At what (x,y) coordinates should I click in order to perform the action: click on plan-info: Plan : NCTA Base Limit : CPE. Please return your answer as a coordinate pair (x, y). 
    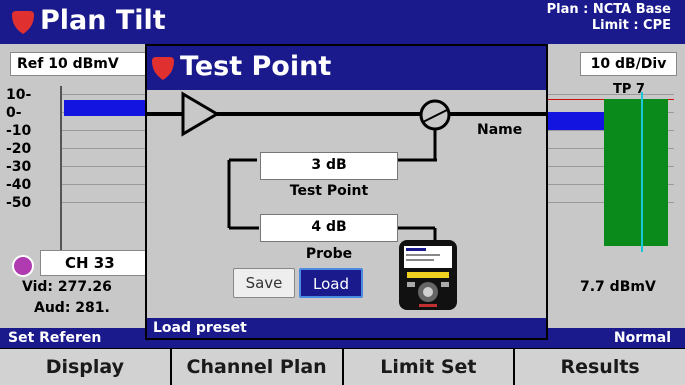
    Looking at the image, I should click on (609, 18).